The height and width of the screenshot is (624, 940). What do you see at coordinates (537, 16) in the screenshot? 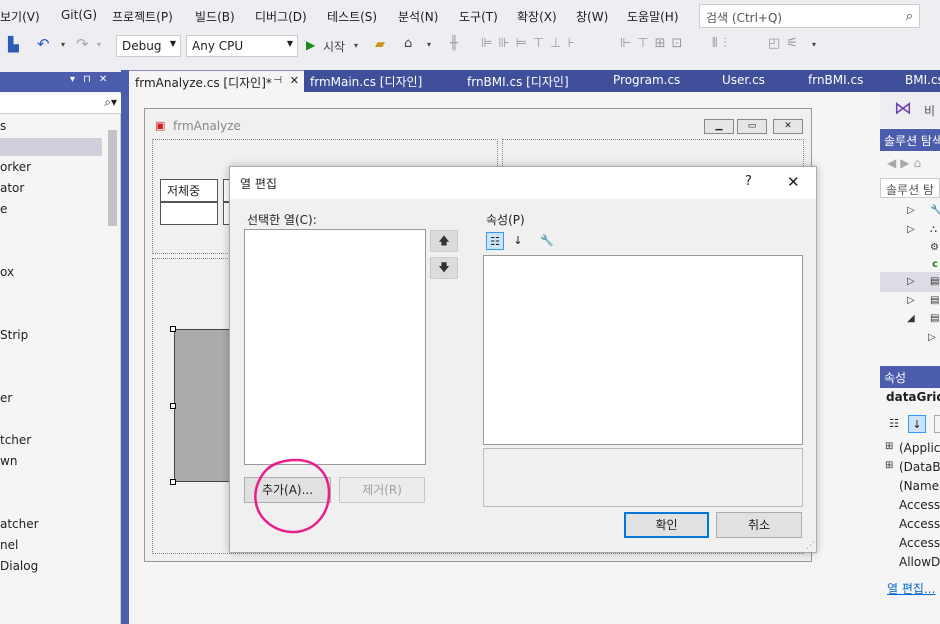
I see `menu-extensions: 확장(X)` at bounding box center [537, 16].